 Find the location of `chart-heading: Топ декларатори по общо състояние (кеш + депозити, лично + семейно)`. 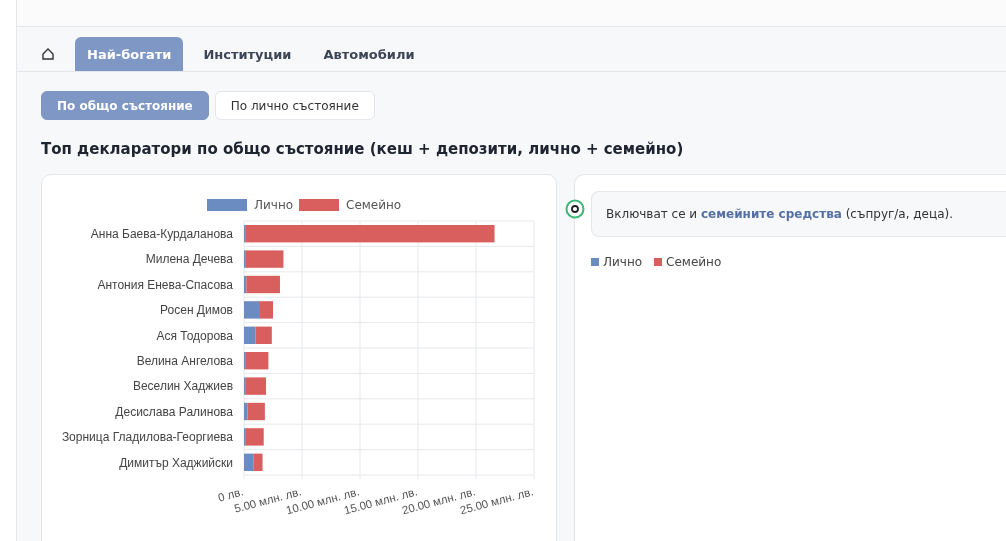

chart-heading: Топ декларатори по общо състояние (кеш + депозити, лично + семейно) is located at coordinates (363, 149).